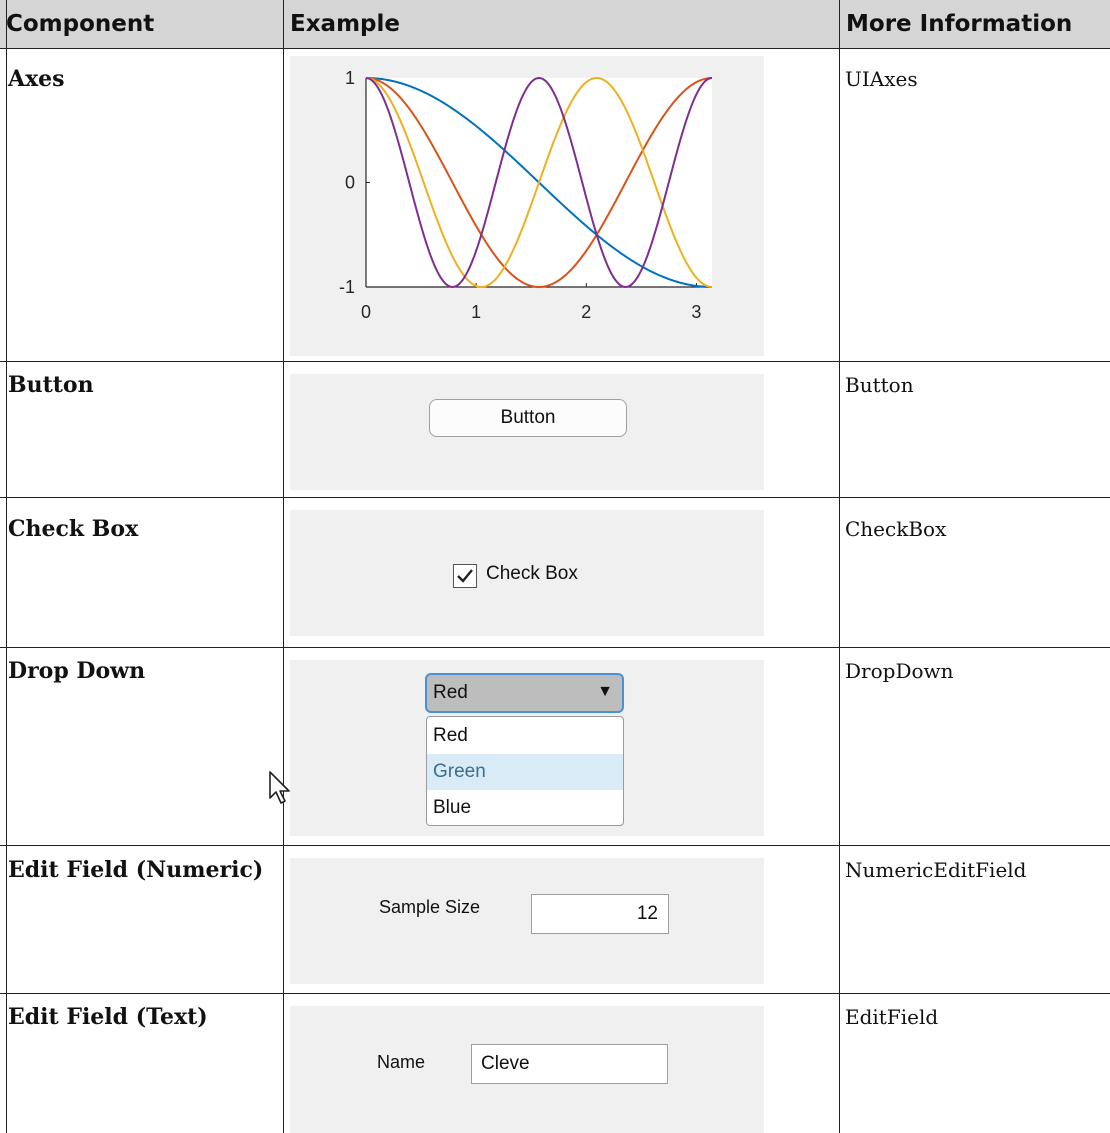 The height and width of the screenshot is (1133, 1110). I want to click on axes-example: 0 1 2 3 1 0 -1, so click(527, 206).